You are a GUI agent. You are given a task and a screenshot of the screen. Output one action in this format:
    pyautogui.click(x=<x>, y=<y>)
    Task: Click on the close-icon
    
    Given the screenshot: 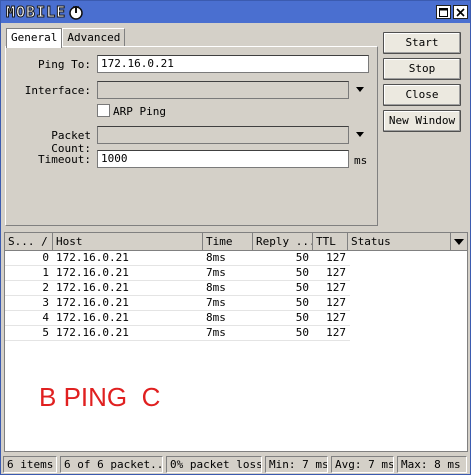 What is the action you would take?
    pyautogui.click(x=460, y=12)
    